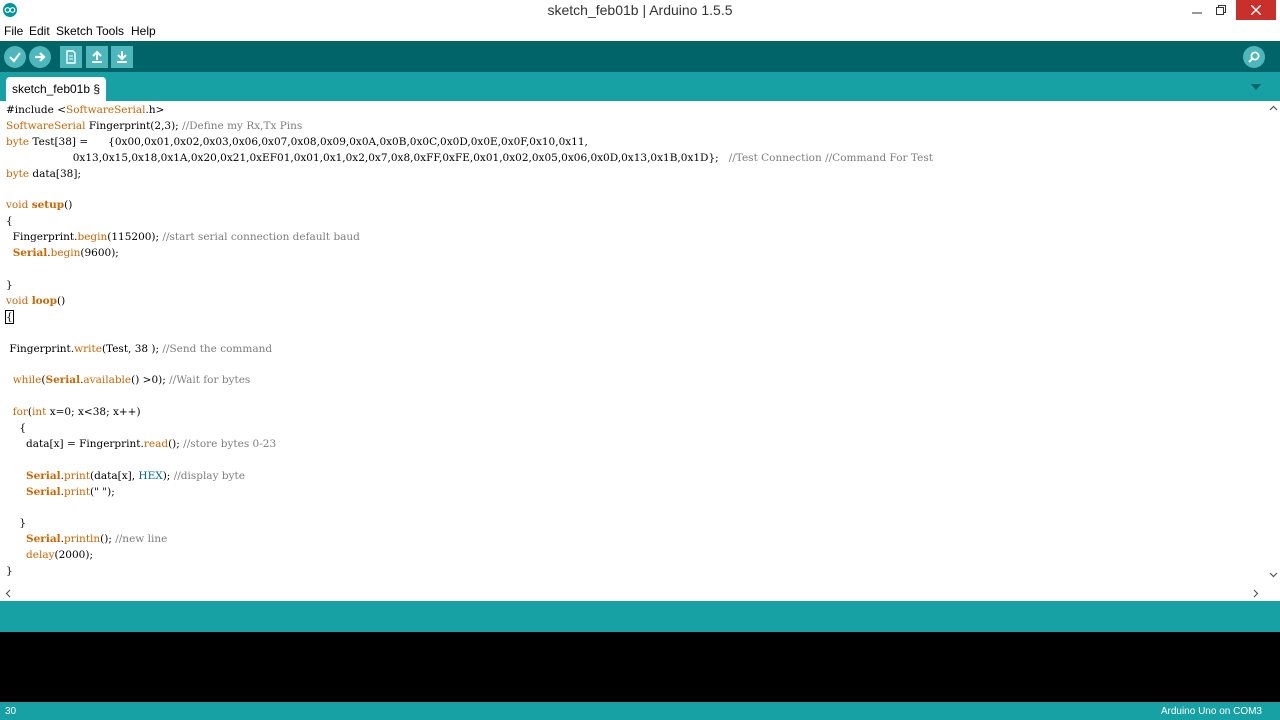 The image size is (1280, 720). I want to click on code-line: void loop(), so click(35, 301).